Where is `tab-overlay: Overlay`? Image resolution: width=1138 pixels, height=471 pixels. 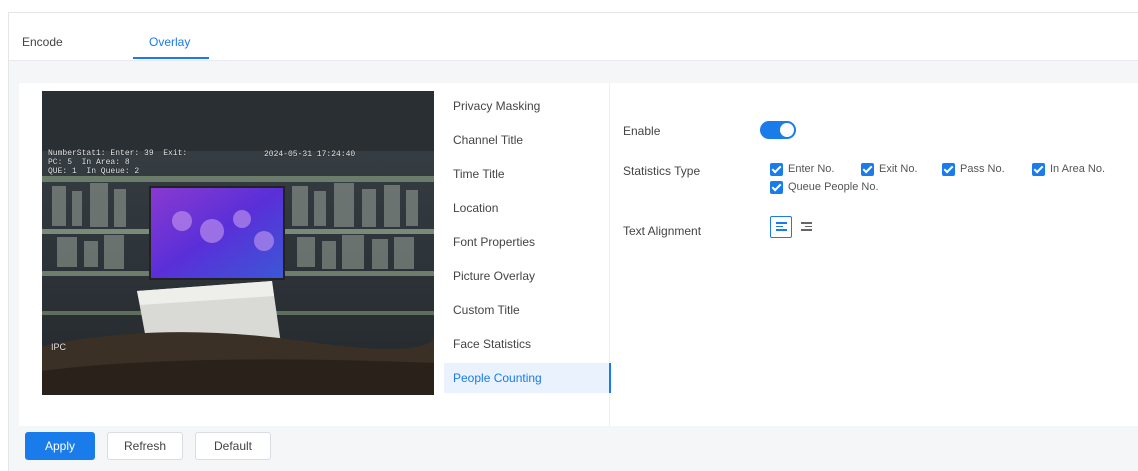
tab-overlay: Overlay is located at coordinates (169, 42).